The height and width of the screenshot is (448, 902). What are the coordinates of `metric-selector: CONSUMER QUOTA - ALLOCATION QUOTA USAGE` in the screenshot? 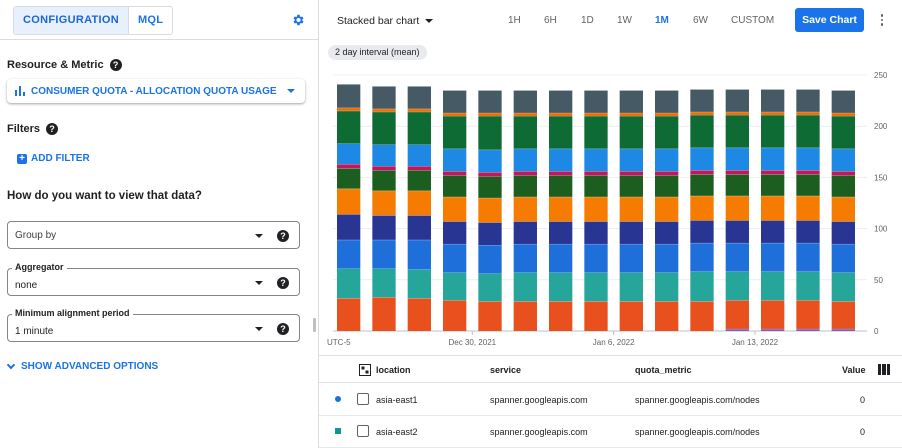 It's located at (156, 91).